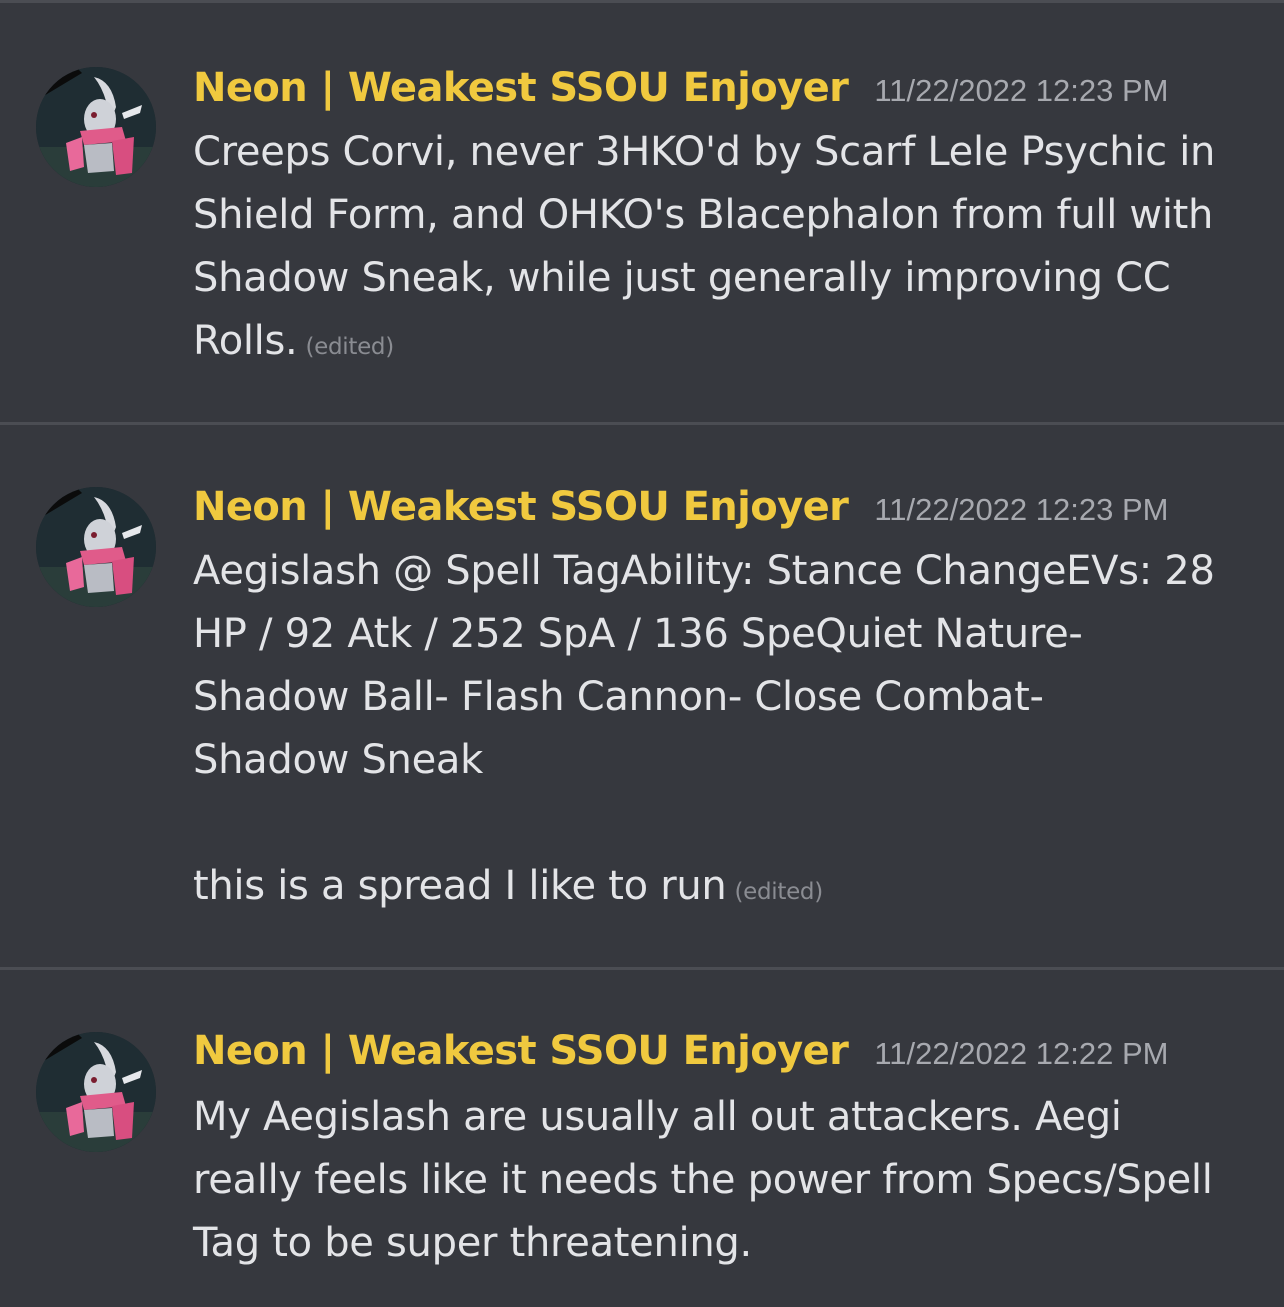 The height and width of the screenshot is (1307, 1284). What do you see at coordinates (728, 889) in the screenshot?
I see `message-line: this is a spread I like to run (edited)` at bounding box center [728, 889].